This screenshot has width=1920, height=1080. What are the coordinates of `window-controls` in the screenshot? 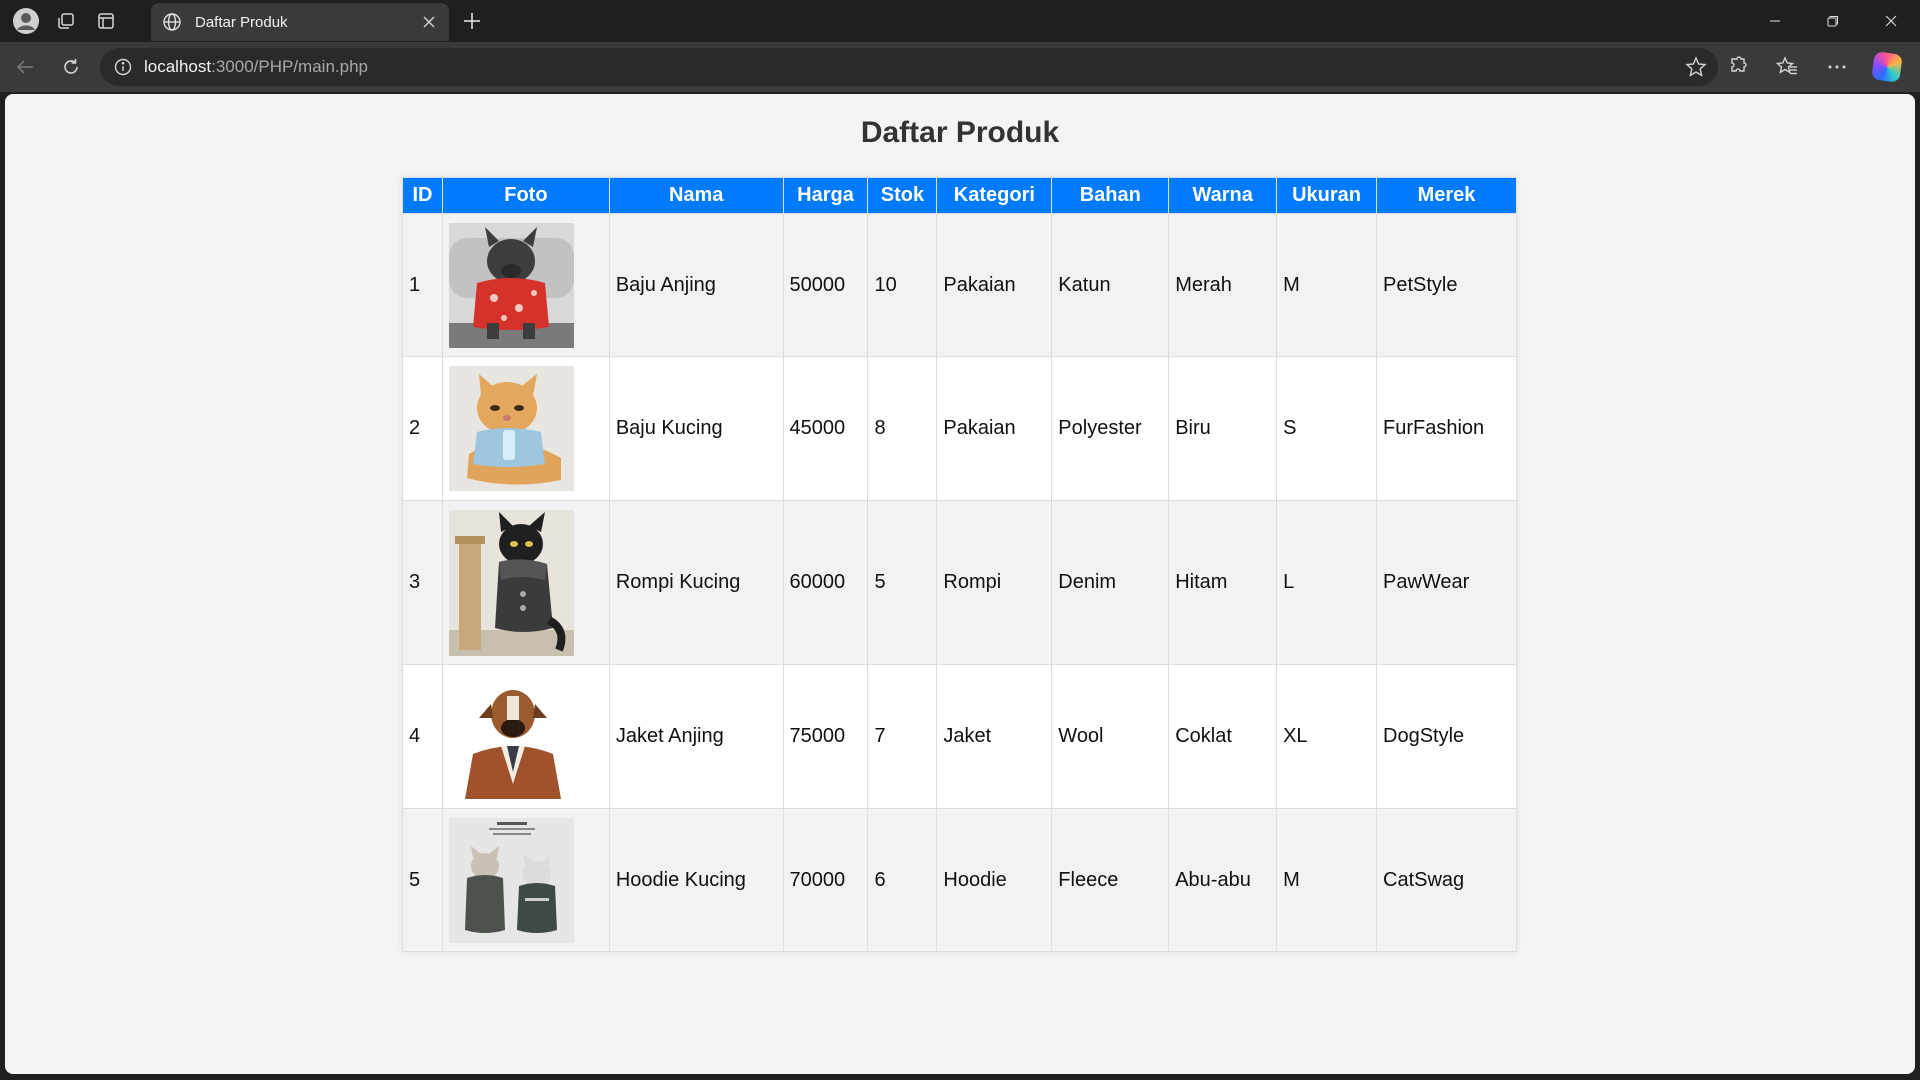 It's located at (1833, 21).